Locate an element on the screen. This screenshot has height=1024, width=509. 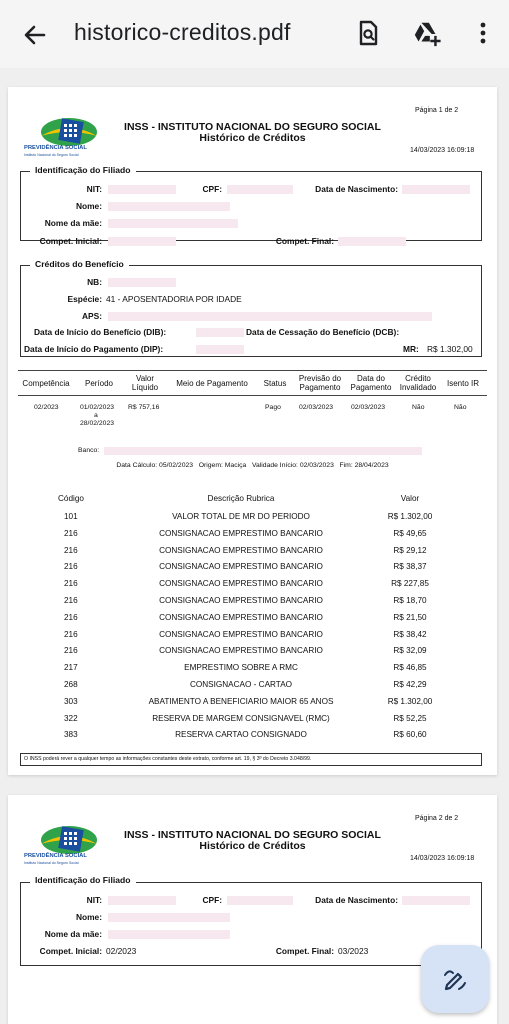
redacted-dib is located at coordinates (220, 332).